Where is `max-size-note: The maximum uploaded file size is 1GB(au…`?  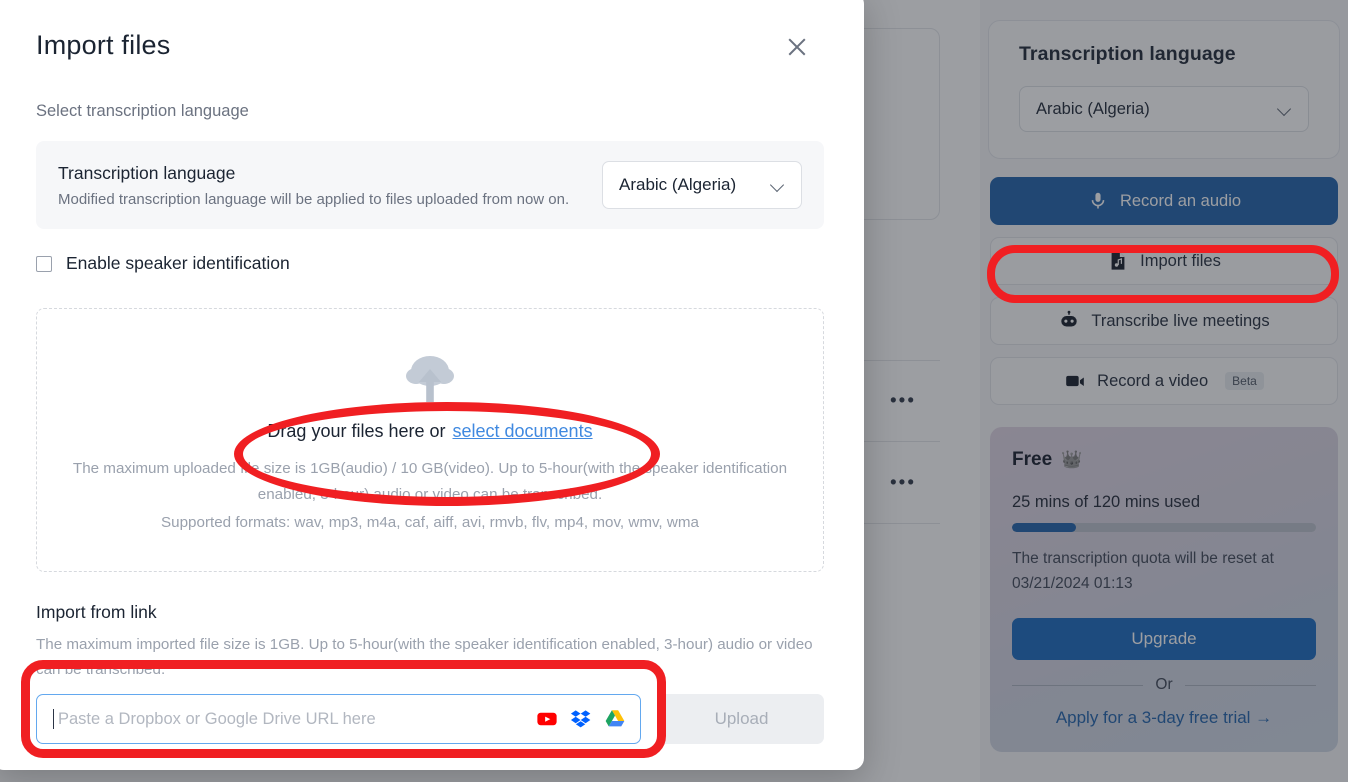 max-size-note: The maximum uploaded file size is 1GB(au… is located at coordinates (430, 481).